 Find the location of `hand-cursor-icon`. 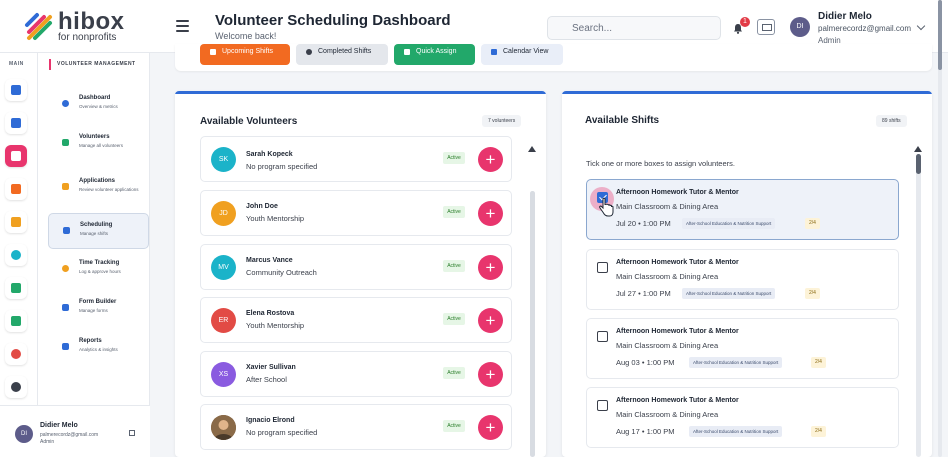

hand-cursor-icon is located at coordinates (606, 207).